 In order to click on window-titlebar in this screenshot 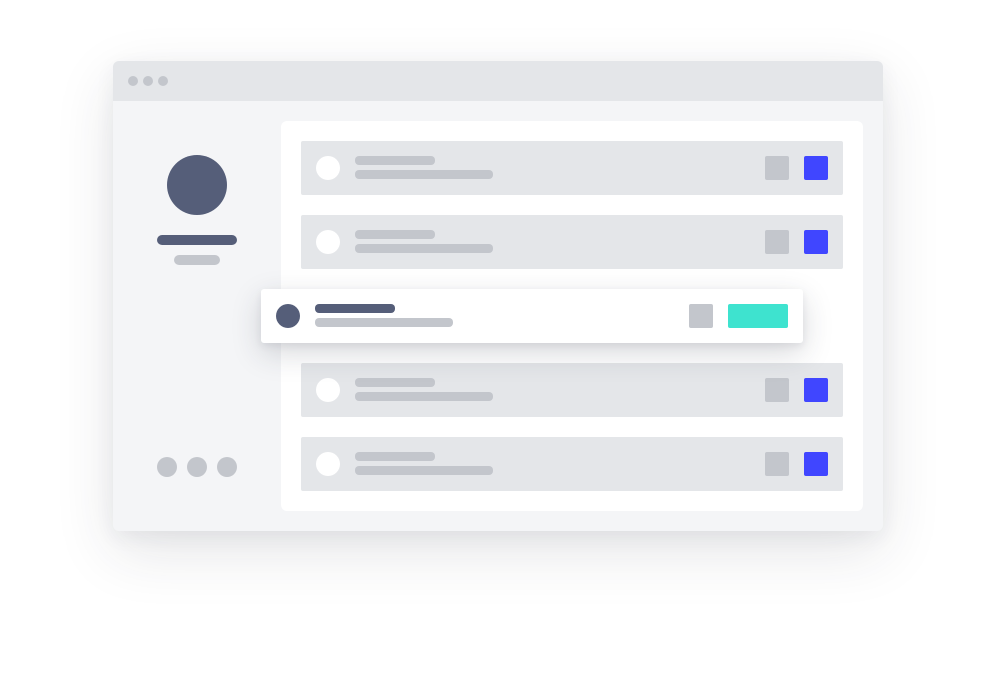, I will do `click(498, 81)`.